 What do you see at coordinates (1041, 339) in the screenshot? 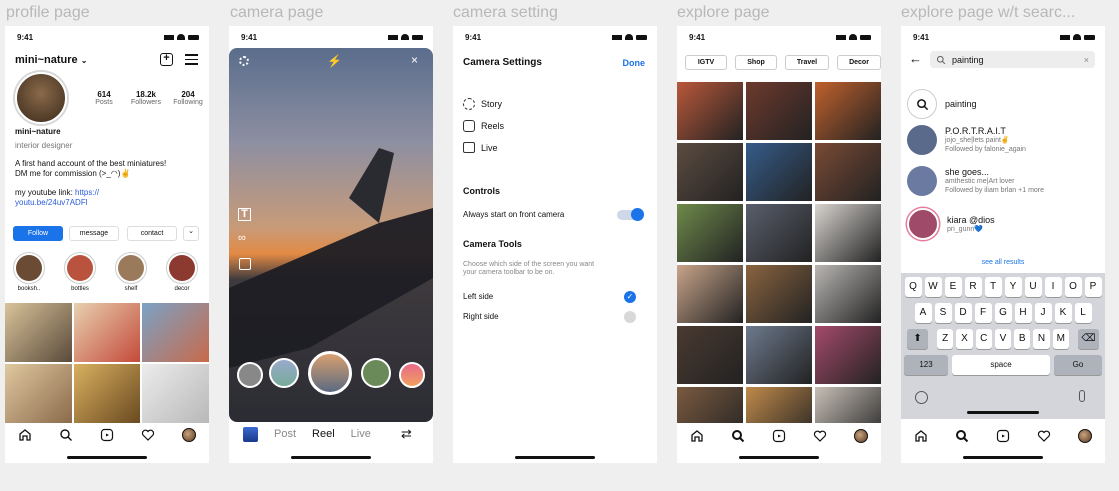
I see `key-n: N` at bounding box center [1041, 339].